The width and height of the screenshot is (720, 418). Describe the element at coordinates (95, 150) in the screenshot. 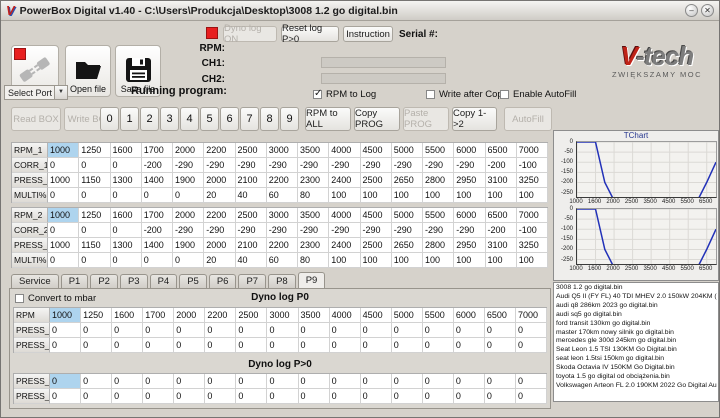

I see `table-cell: 1250` at that location.